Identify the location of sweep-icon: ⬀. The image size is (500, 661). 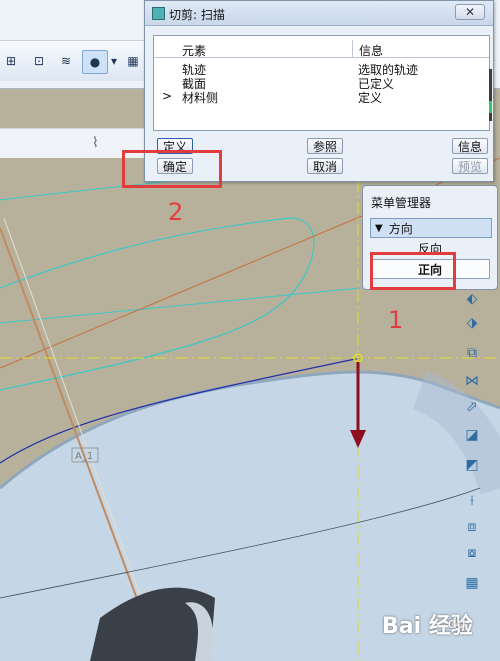
(472, 407).